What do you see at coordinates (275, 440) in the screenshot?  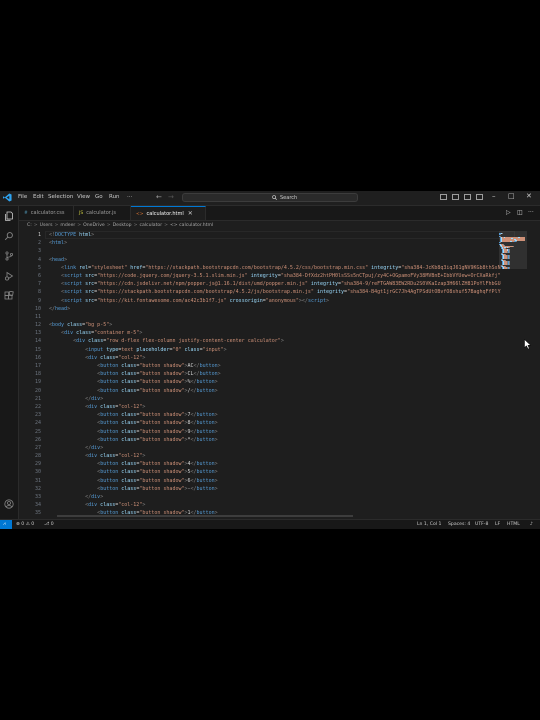 I see `code-line: <button class="button shadow">*</button>` at bounding box center [275, 440].